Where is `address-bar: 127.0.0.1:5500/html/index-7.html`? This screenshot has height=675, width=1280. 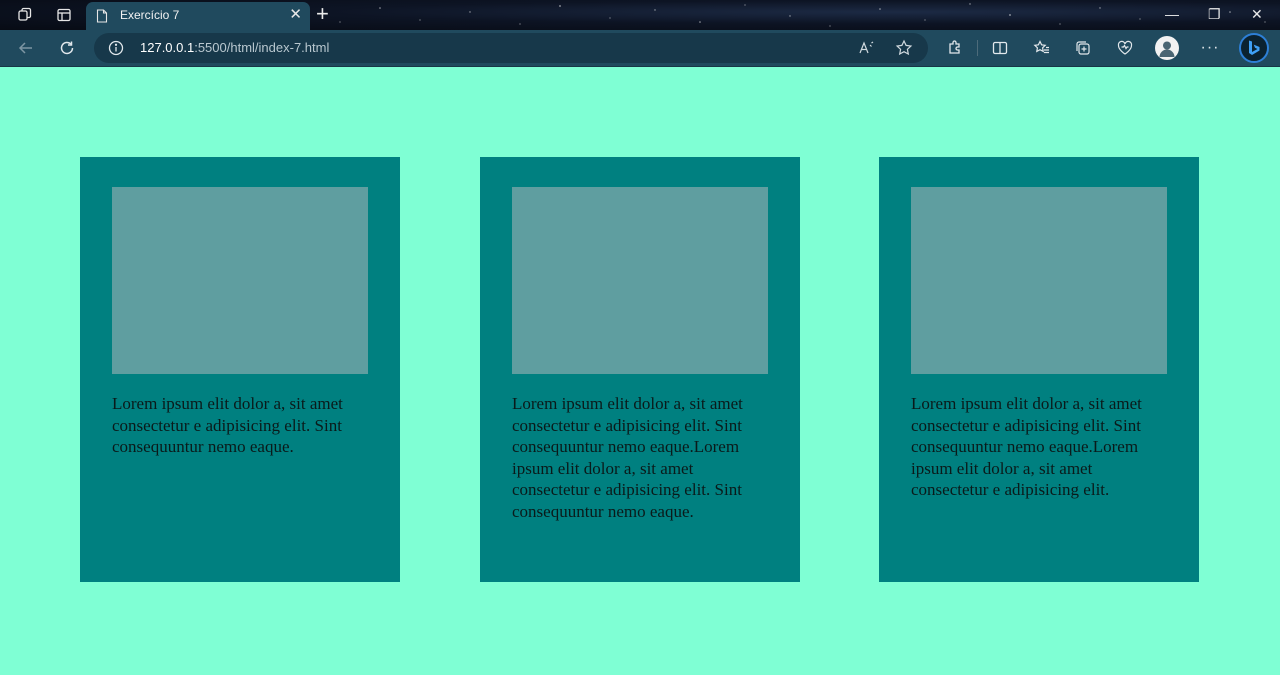 address-bar: 127.0.0.1:5500/html/index-7.html is located at coordinates (511, 48).